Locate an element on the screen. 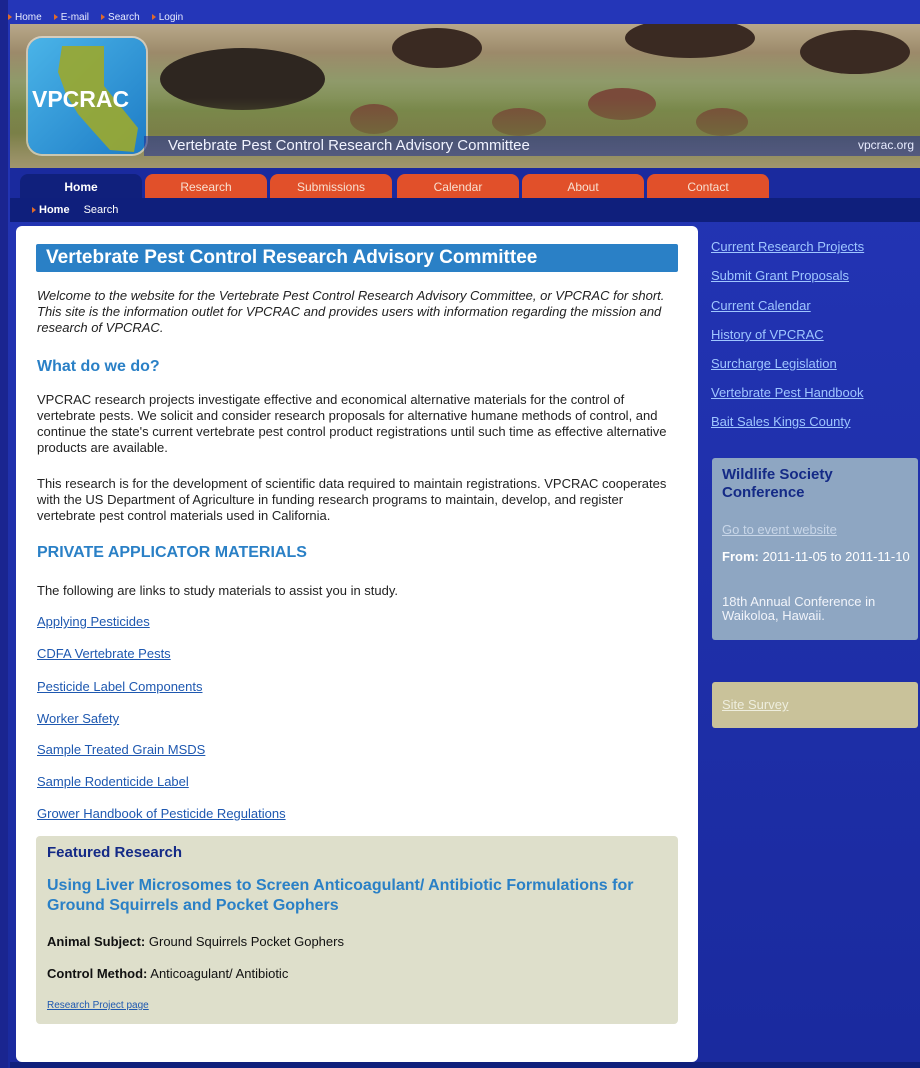 The width and height of the screenshot is (920, 1068). link-applying-pesticides: Applying Pesticides is located at coordinates (93, 621).